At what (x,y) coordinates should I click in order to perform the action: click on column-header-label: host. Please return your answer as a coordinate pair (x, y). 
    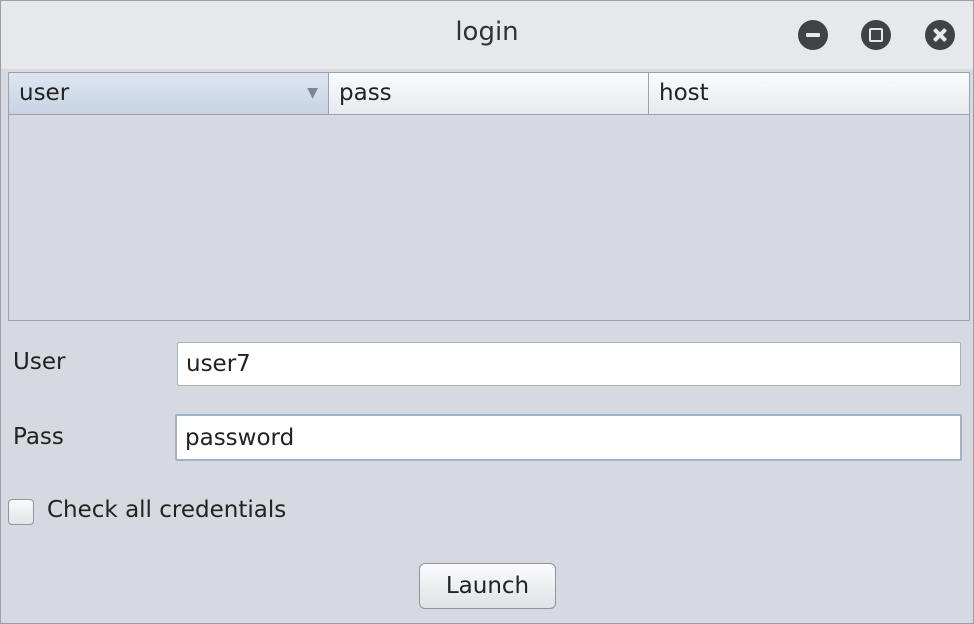
    Looking at the image, I should click on (684, 93).